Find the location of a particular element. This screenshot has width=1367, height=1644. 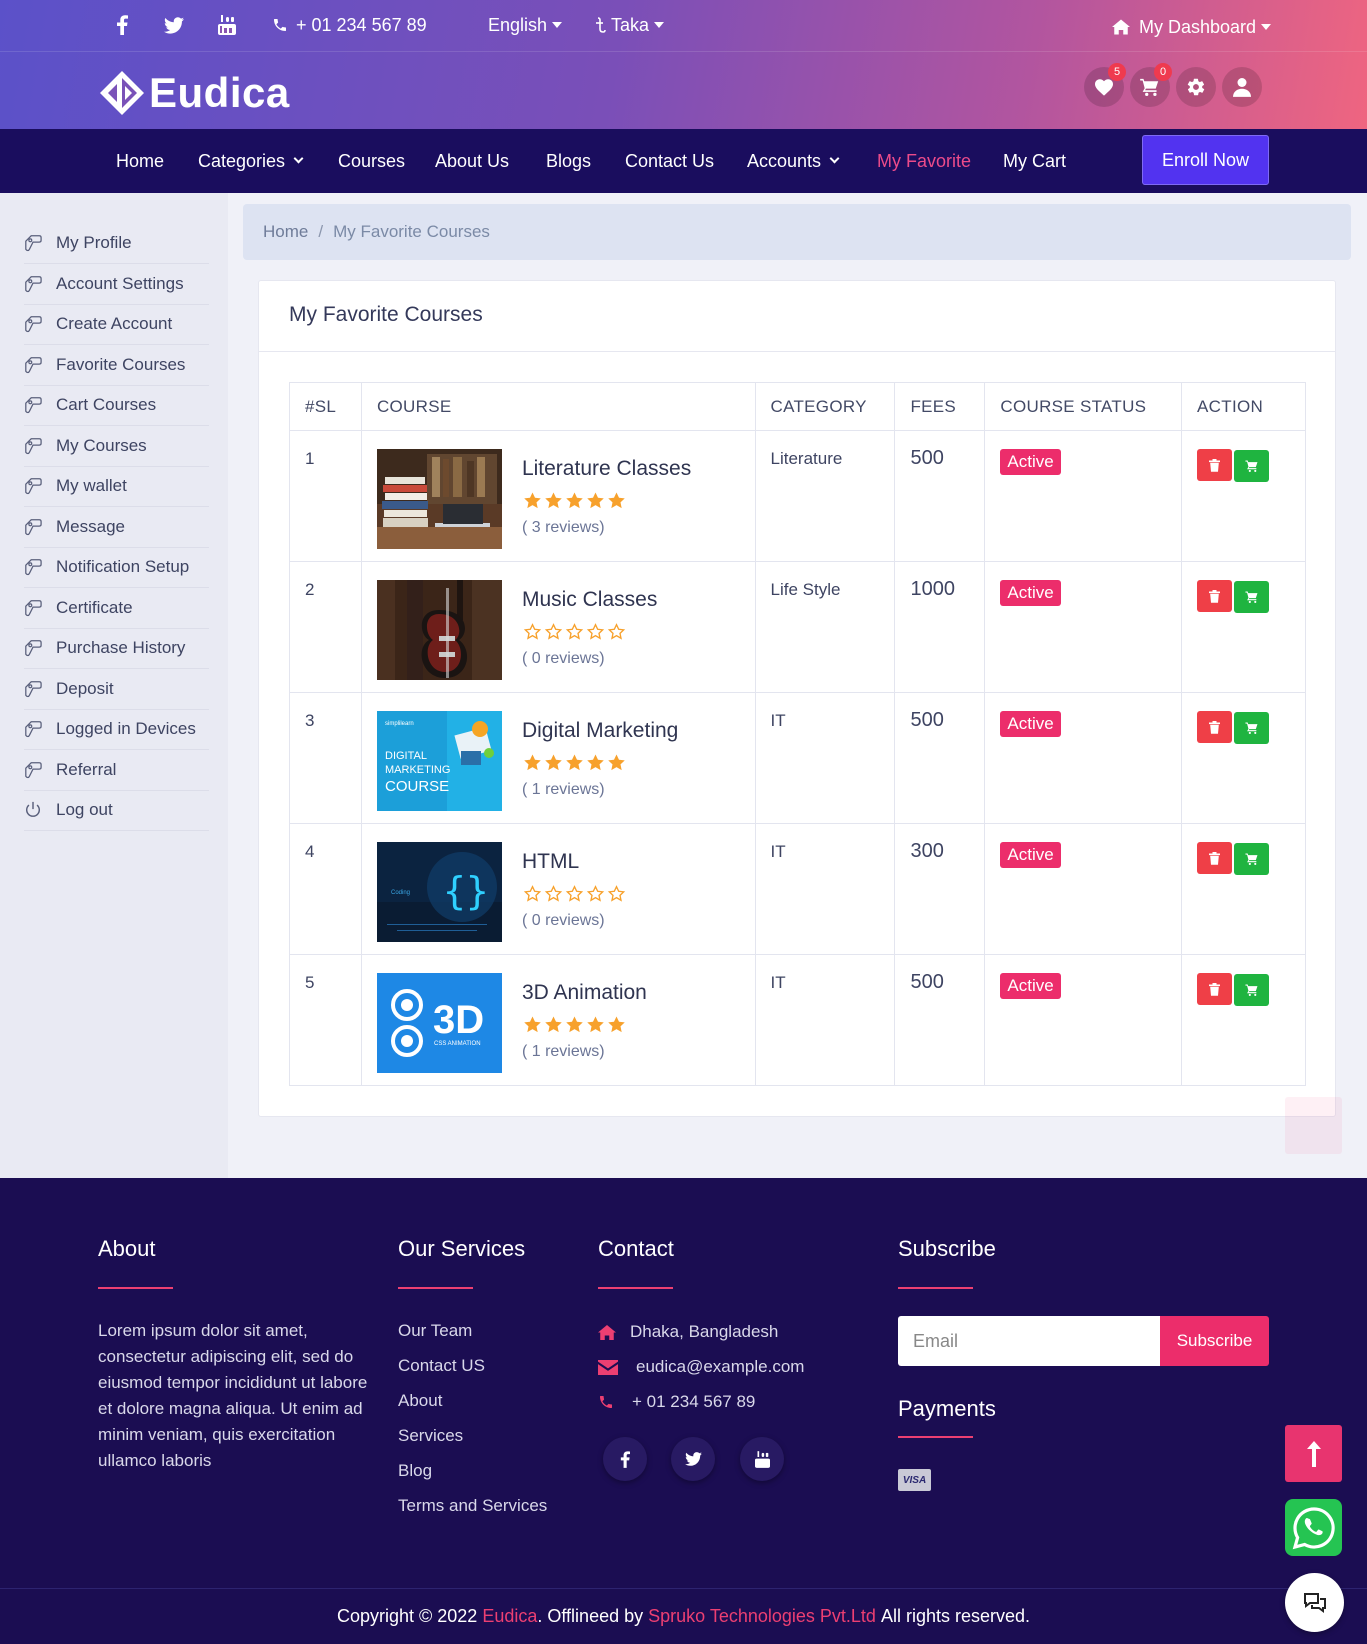

sidebar-item-message: Message is located at coordinates (116, 527).